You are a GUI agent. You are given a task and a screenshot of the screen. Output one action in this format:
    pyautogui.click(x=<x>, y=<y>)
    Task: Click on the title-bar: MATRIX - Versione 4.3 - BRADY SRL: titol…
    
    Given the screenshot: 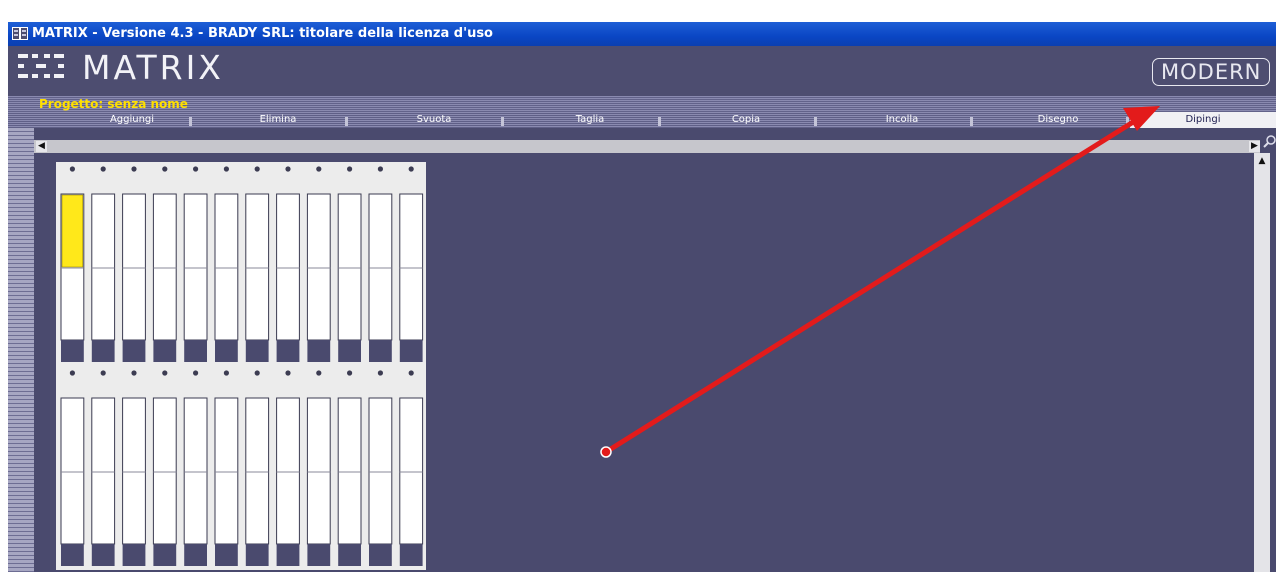 What is the action you would take?
    pyautogui.click(x=642, y=34)
    